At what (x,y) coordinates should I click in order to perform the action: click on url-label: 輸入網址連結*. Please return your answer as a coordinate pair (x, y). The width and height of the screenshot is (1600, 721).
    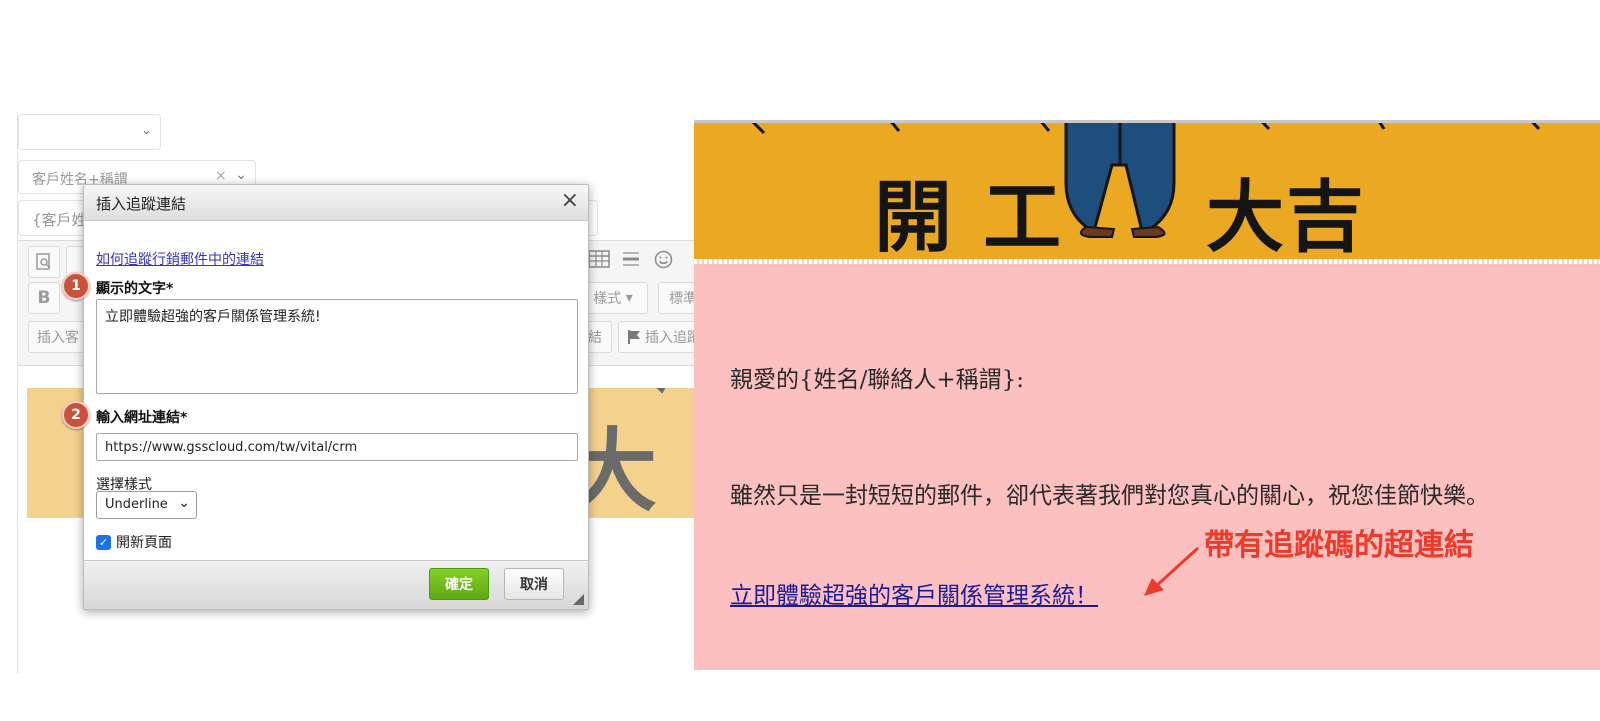
    Looking at the image, I should click on (142, 418).